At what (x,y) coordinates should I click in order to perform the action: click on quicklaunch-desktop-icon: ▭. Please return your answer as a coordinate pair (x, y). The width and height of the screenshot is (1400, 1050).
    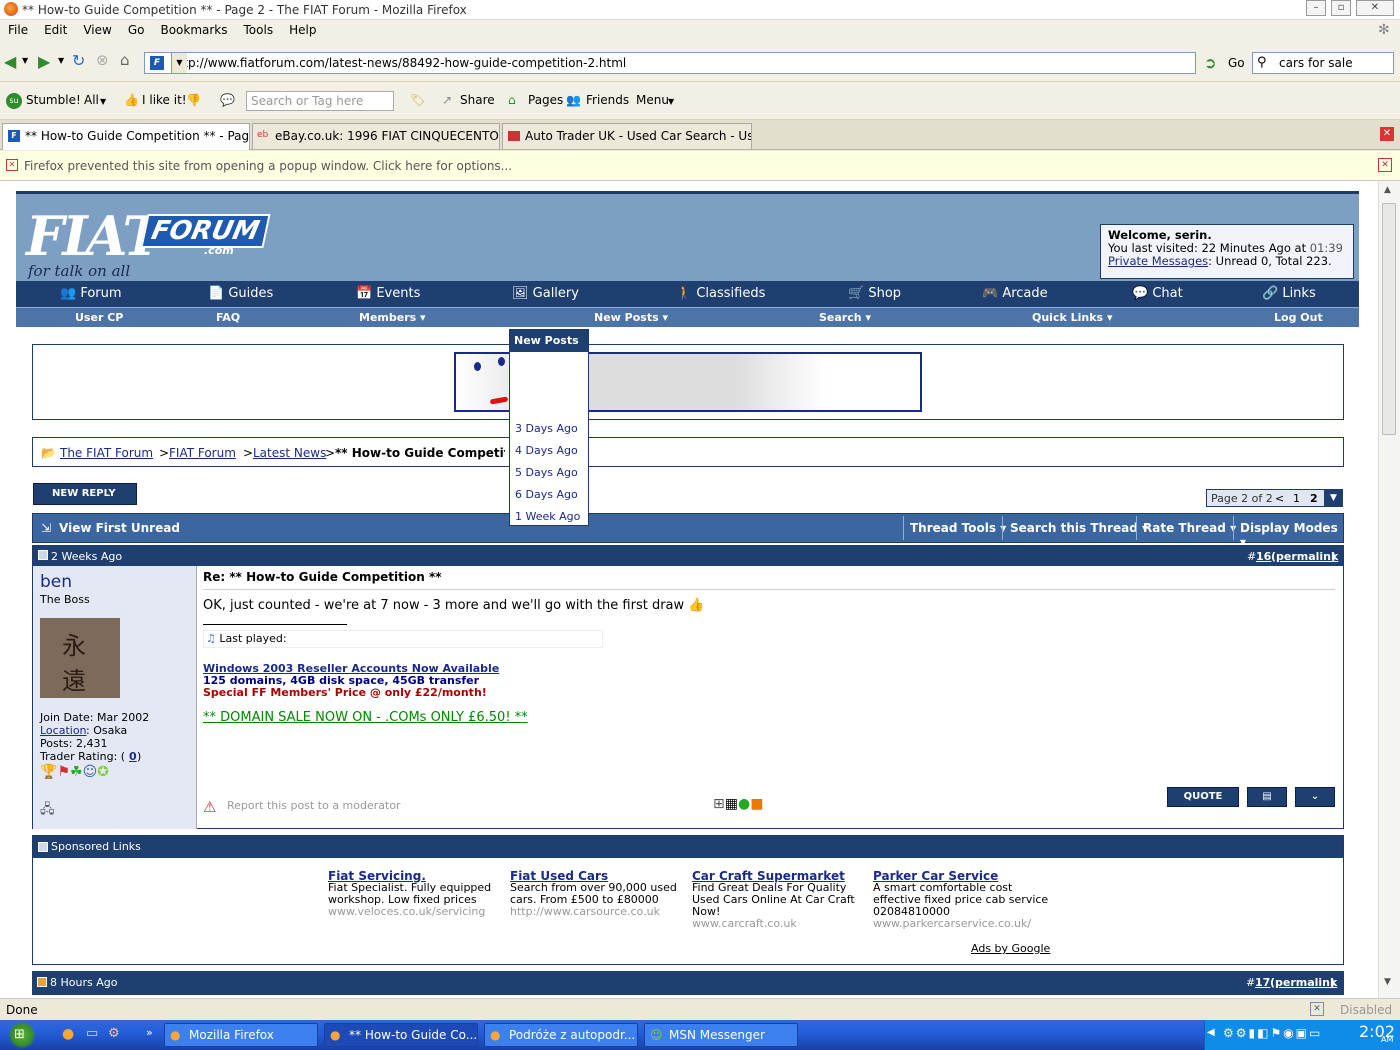
    Looking at the image, I should click on (92, 1033).